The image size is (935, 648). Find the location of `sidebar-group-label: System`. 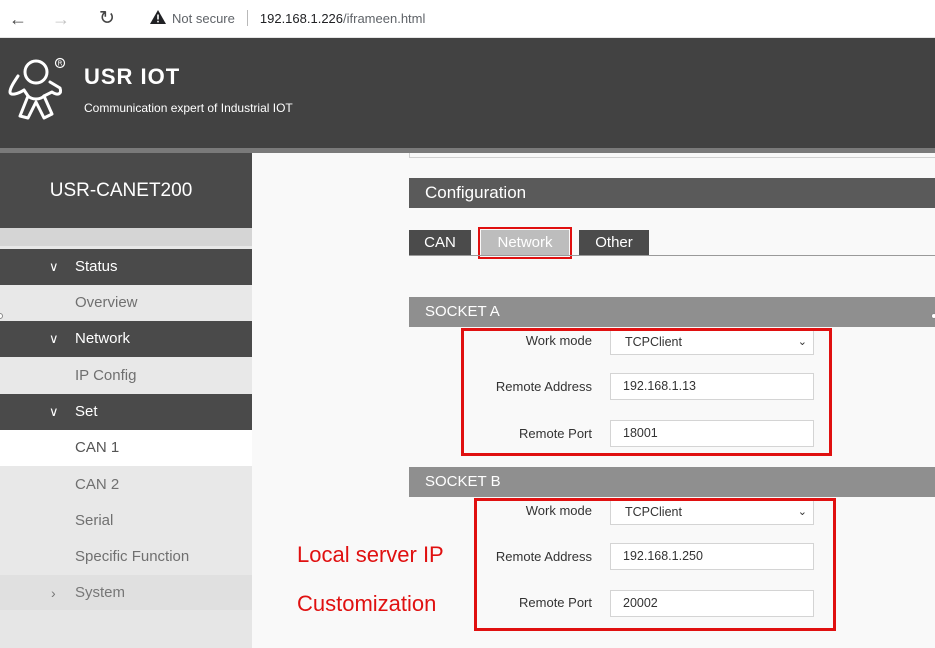

sidebar-group-label: System is located at coordinates (100, 592).